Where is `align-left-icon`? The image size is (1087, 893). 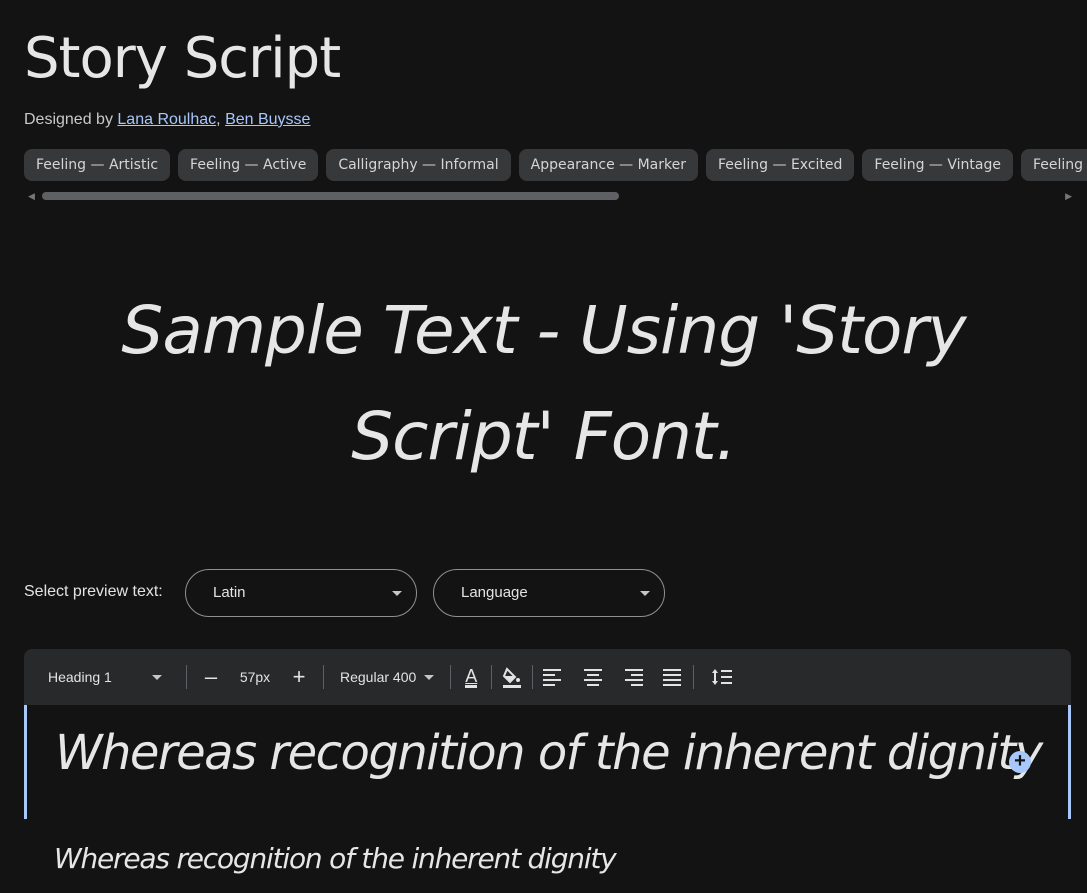 align-left-icon is located at coordinates (553, 677).